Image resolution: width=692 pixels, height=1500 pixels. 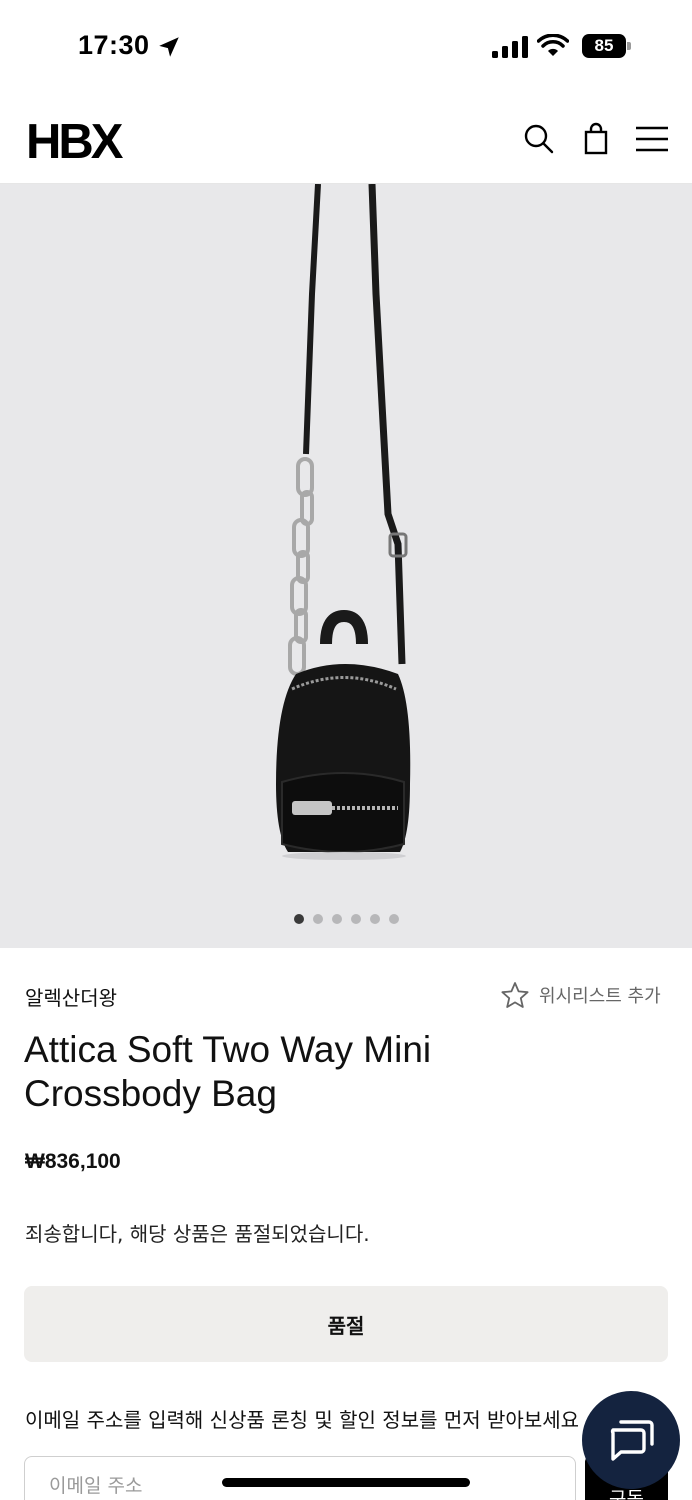 What do you see at coordinates (169, 47) in the screenshot?
I see `location-arrow-icon` at bounding box center [169, 47].